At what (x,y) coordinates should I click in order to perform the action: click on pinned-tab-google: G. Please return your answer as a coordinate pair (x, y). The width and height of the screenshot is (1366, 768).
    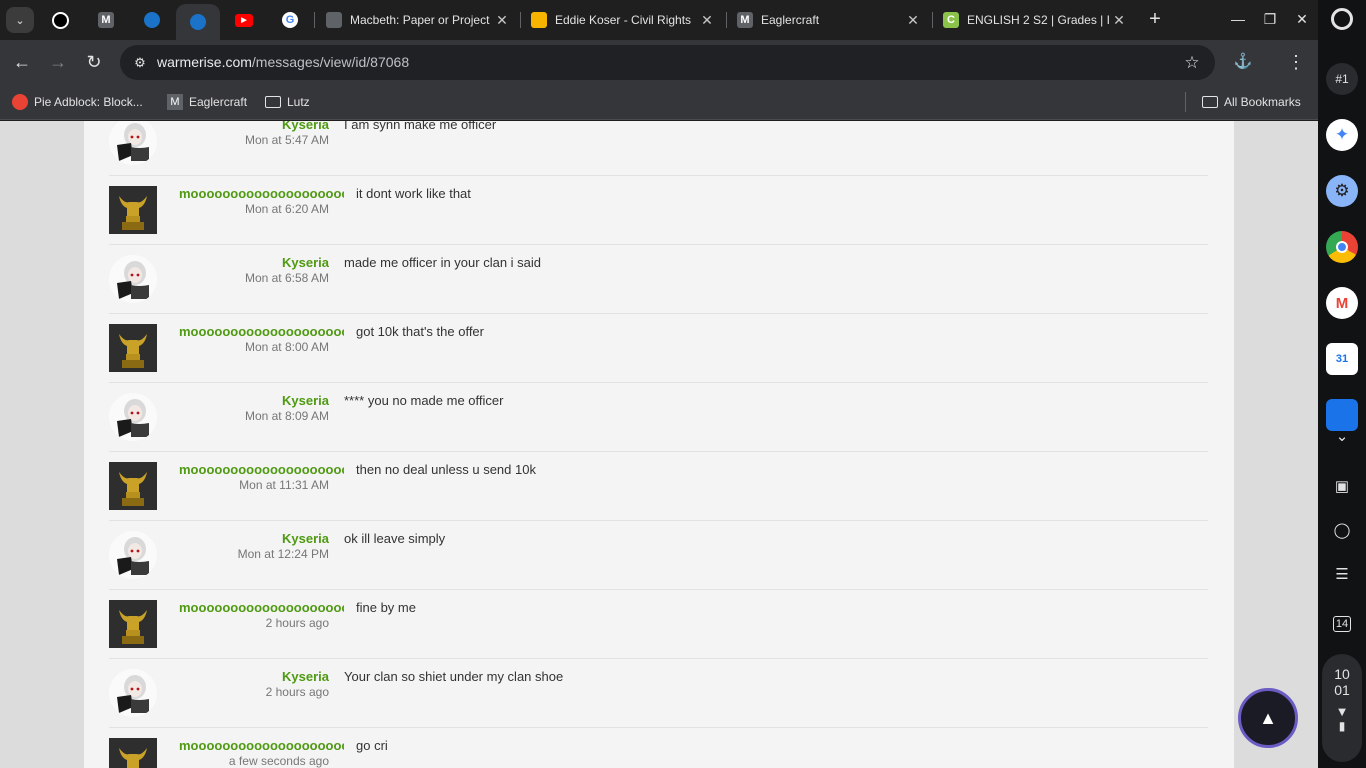
    Looking at the image, I should click on (290, 20).